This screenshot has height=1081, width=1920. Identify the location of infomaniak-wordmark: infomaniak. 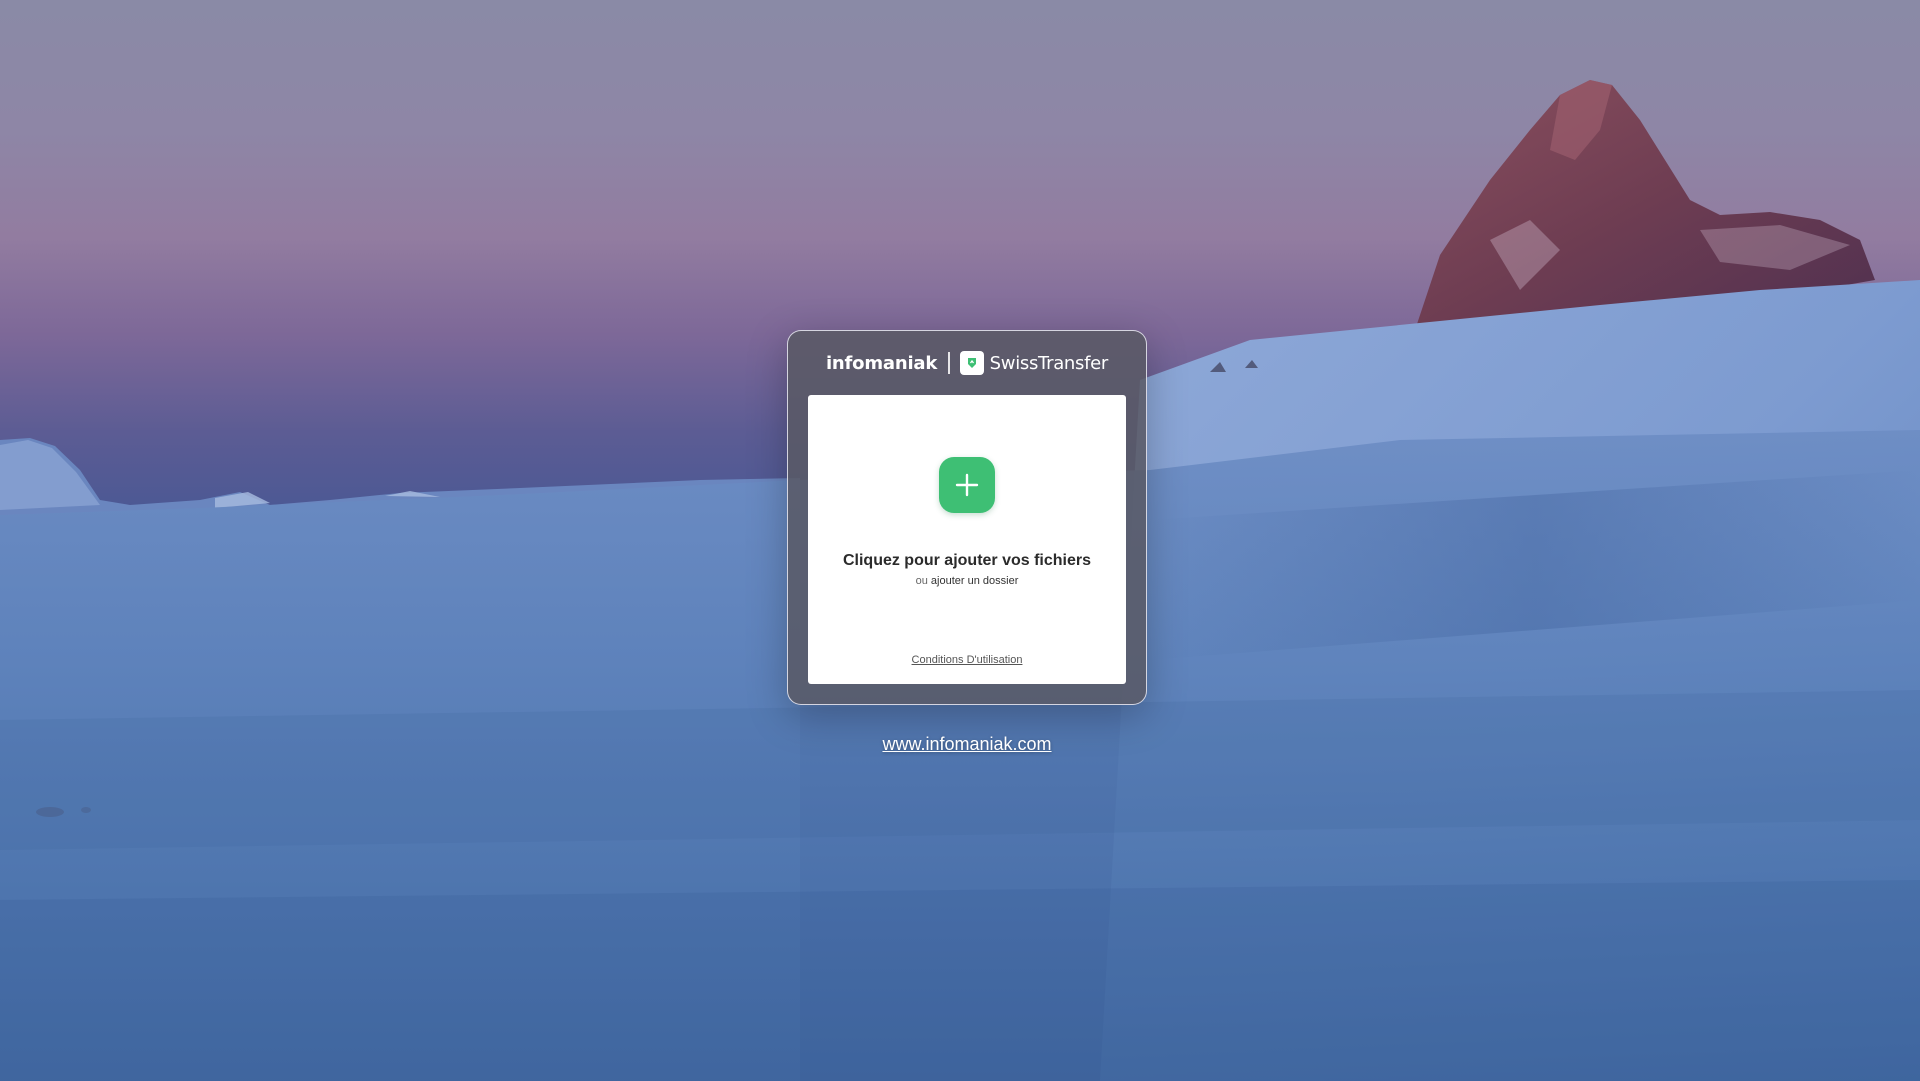
(881, 363).